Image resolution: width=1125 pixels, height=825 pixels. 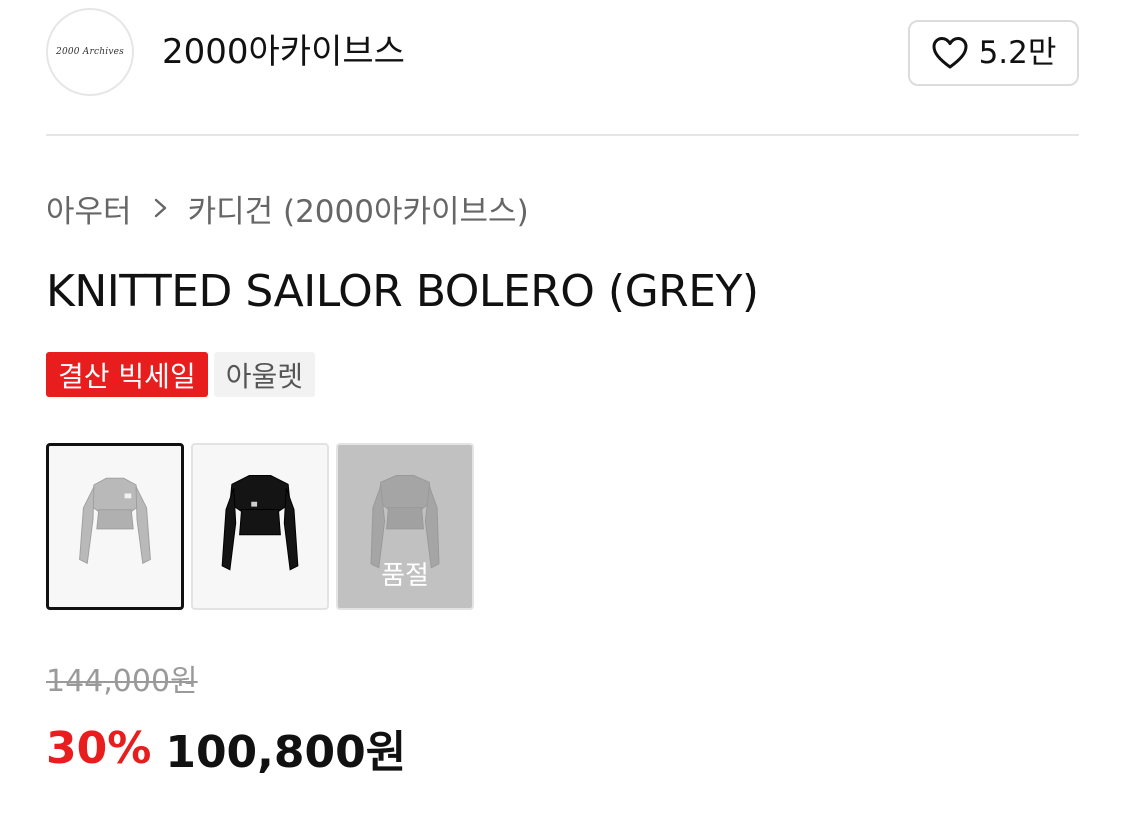 I want to click on bolero-black-image, so click(x=260, y=523).